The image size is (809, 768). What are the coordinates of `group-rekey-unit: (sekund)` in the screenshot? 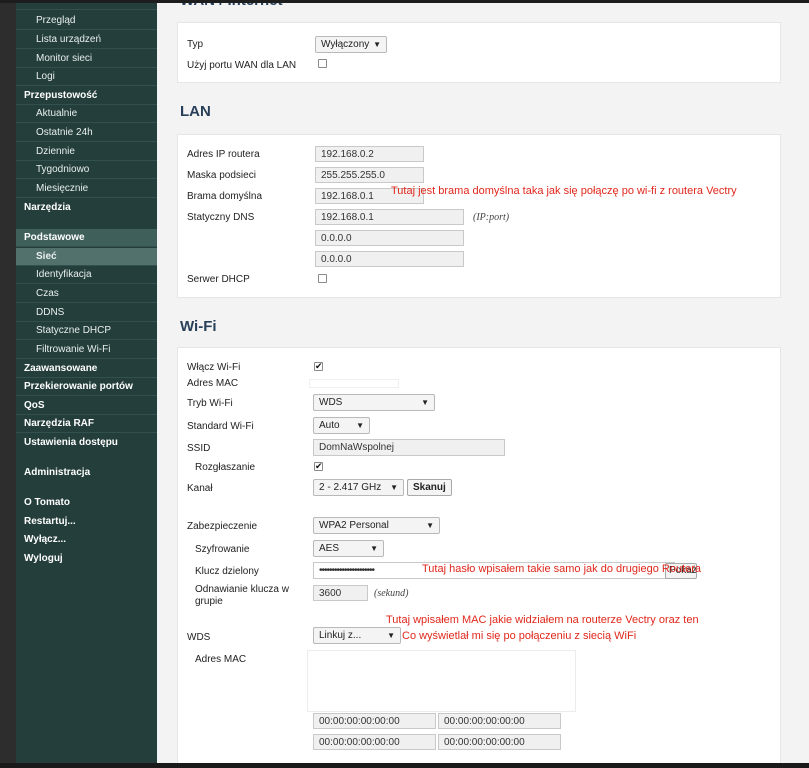 It's located at (391, 593).